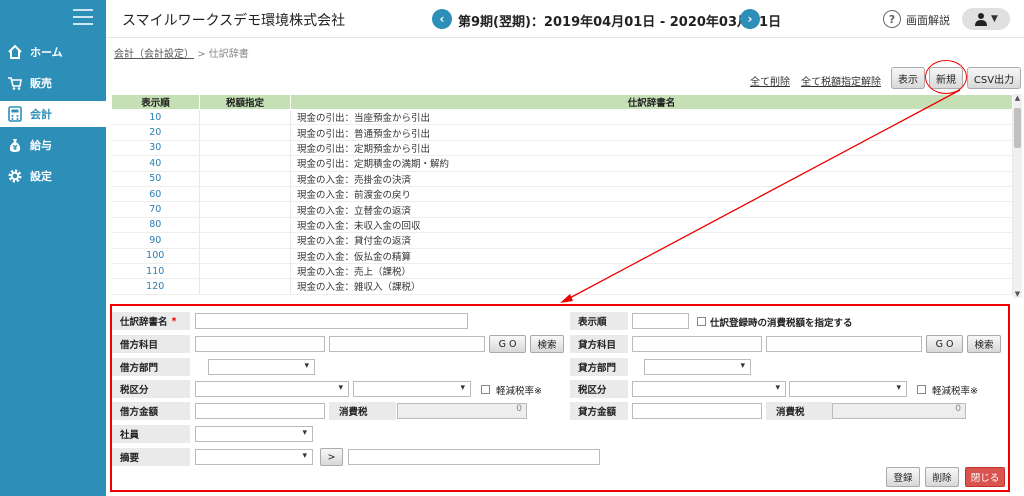 This screenshot has width=1024, height=496. What do you see at coordinates (155, 179) in the screenshot?
I see `order-cell: 50` at bounding box center [155, 179].